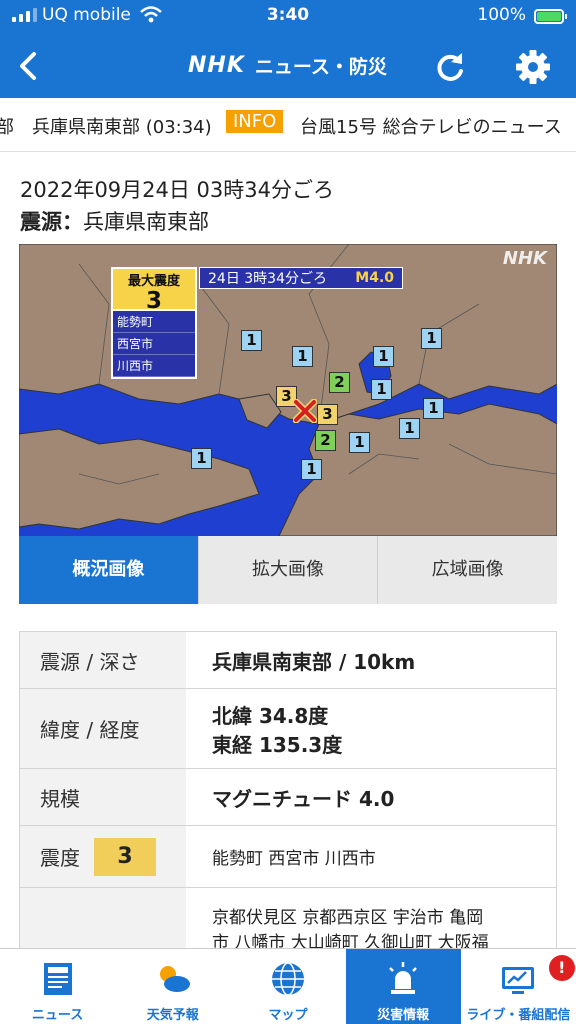 The width and height of the screenshot is (576, 1024). I want to click on status-bar: UQ mobile 3:40 100%, so click(288, 17).